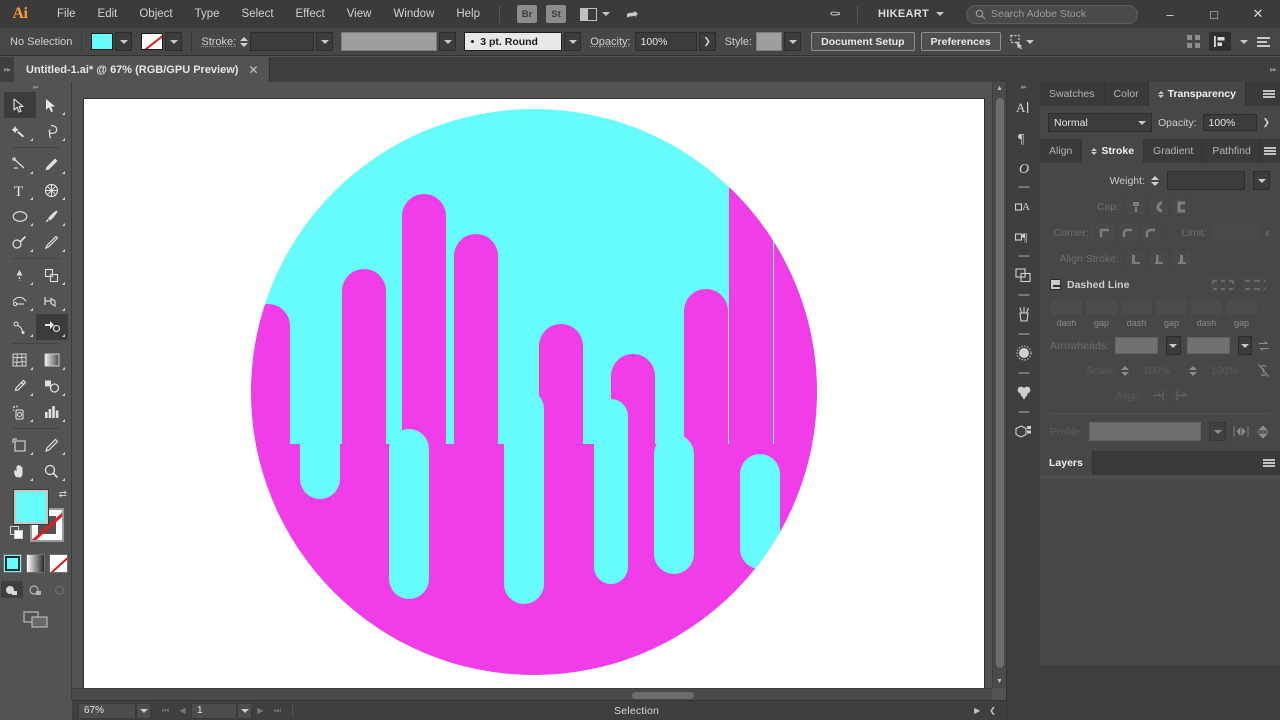 The height and width of the screenshot is (720, 1280). I want to click on close-icon: ✕, so click(253, 70).